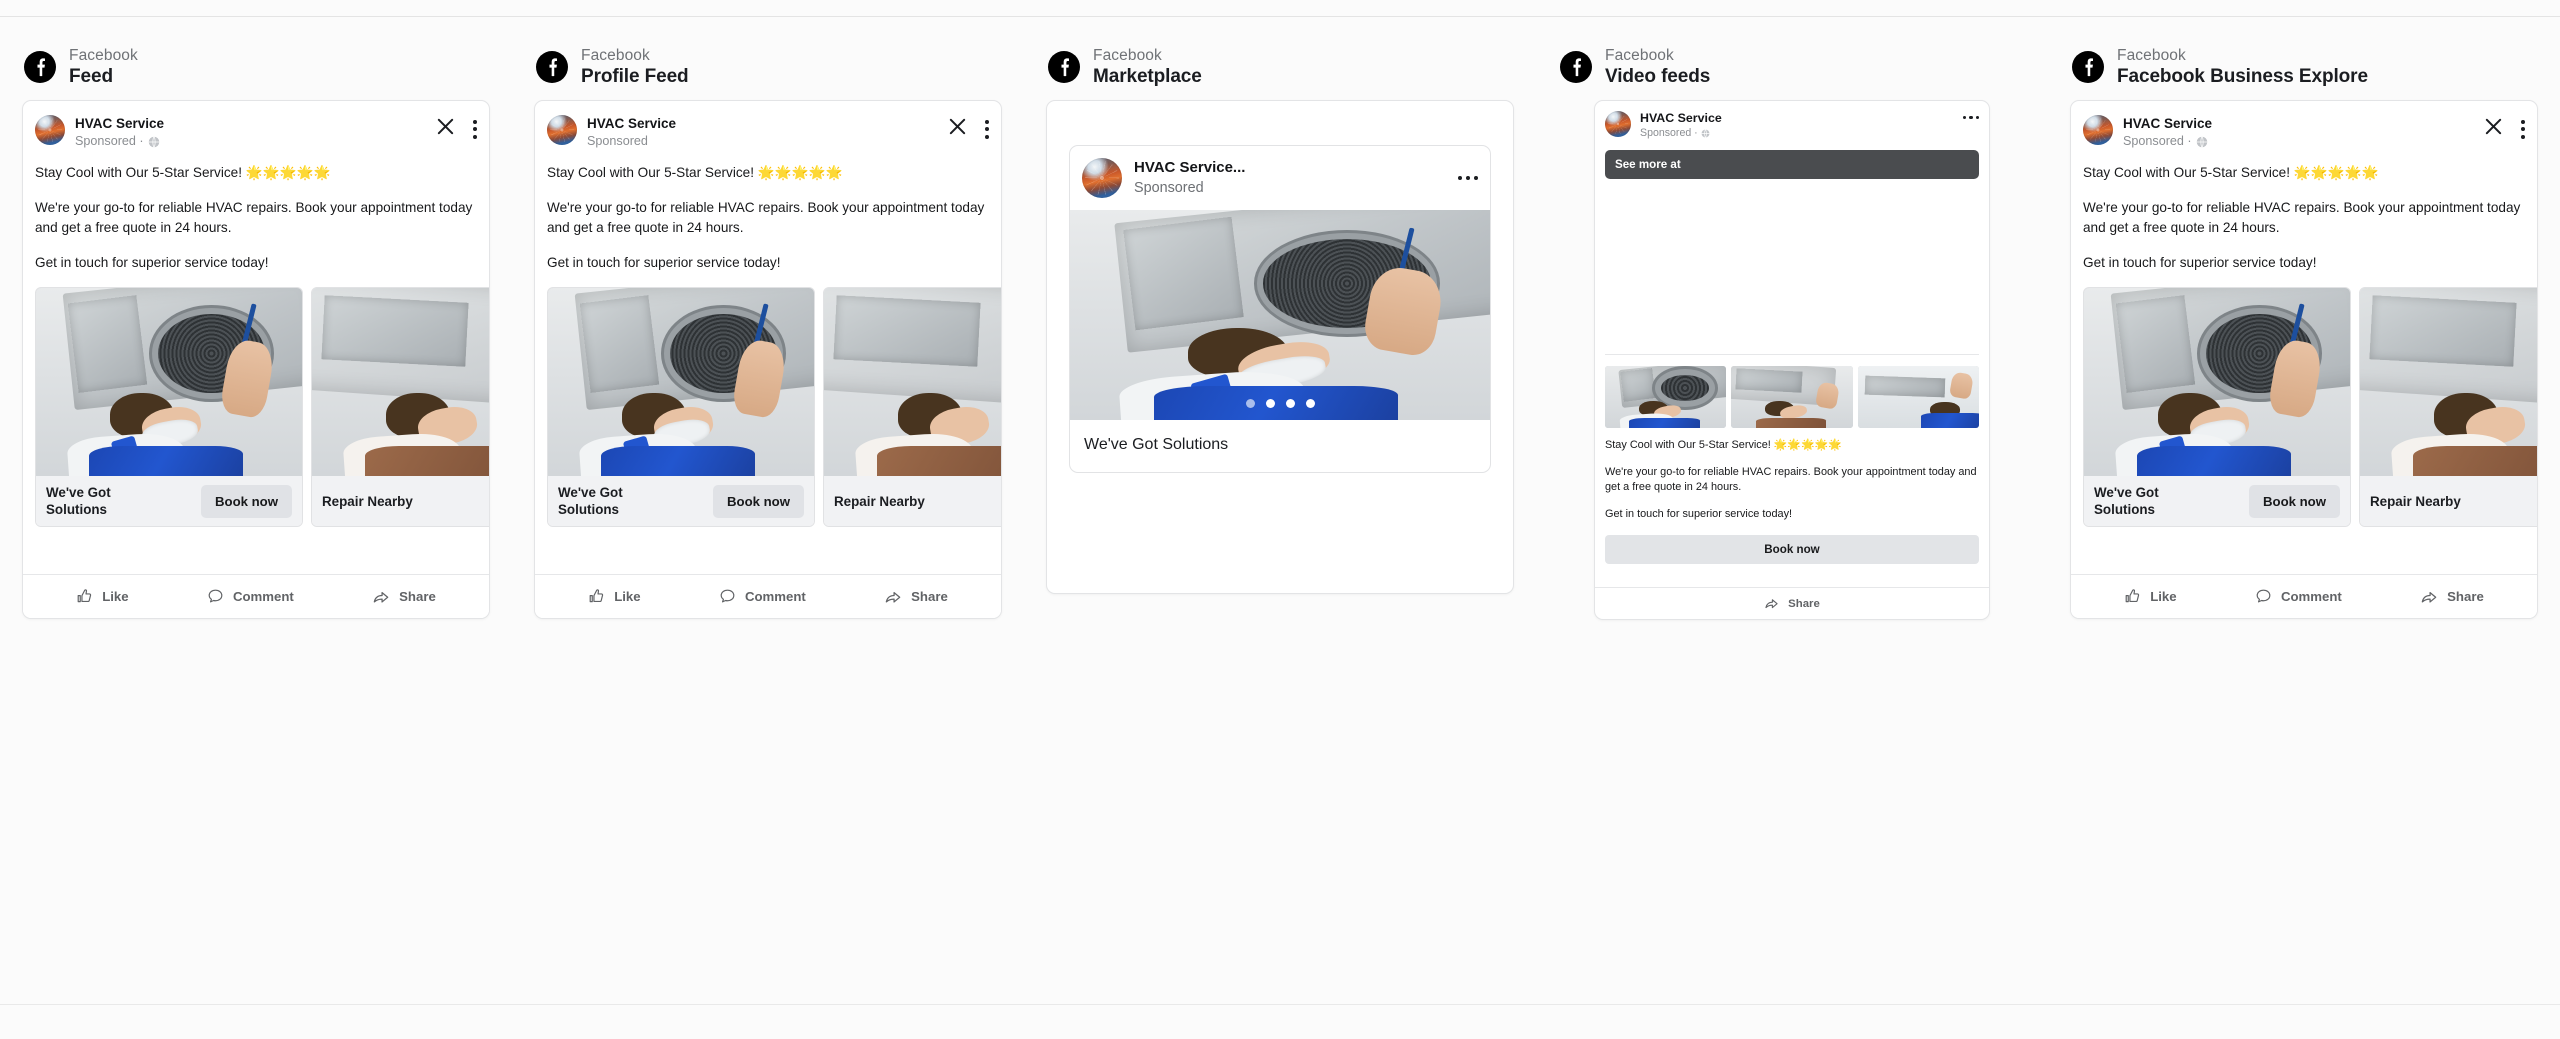 This screenshot has height=1039, width=2560. I want to click on sponsored-text: Sponsored, so click(617, 141).